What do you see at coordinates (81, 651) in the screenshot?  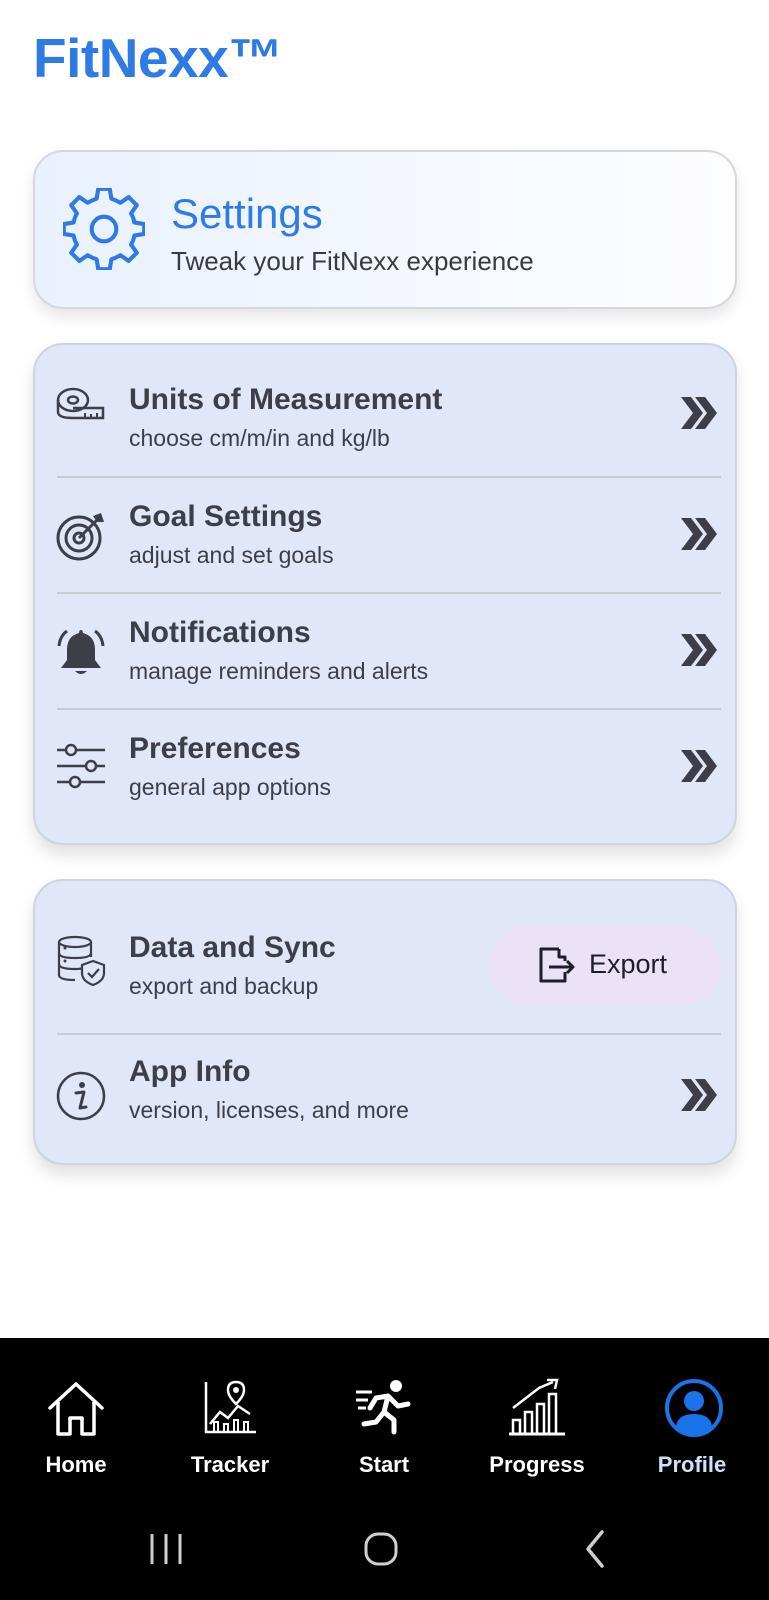 I see `bell-icon` at bounding box center [81, 651].